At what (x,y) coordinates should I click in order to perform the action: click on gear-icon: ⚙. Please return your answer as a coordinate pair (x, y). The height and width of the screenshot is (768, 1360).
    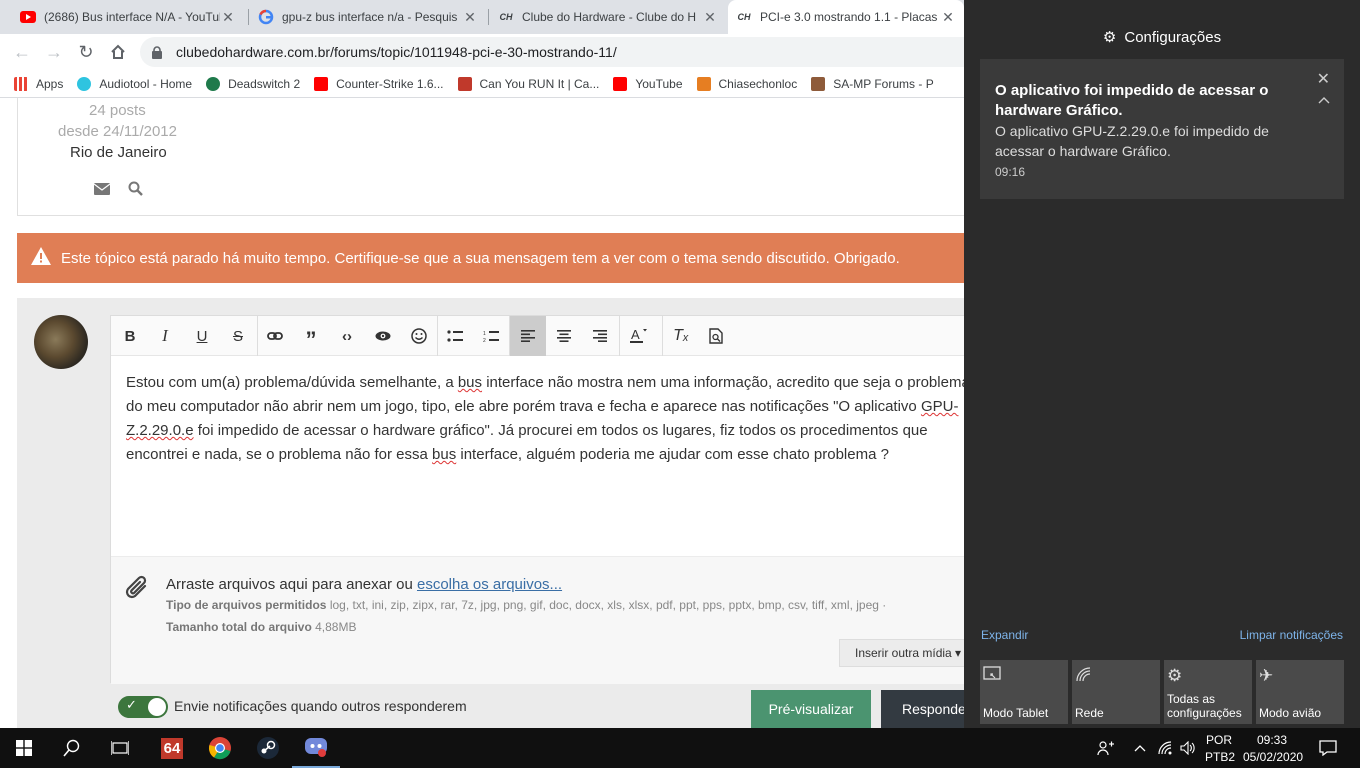
    Looking at the image, I should click on (1109, 37).